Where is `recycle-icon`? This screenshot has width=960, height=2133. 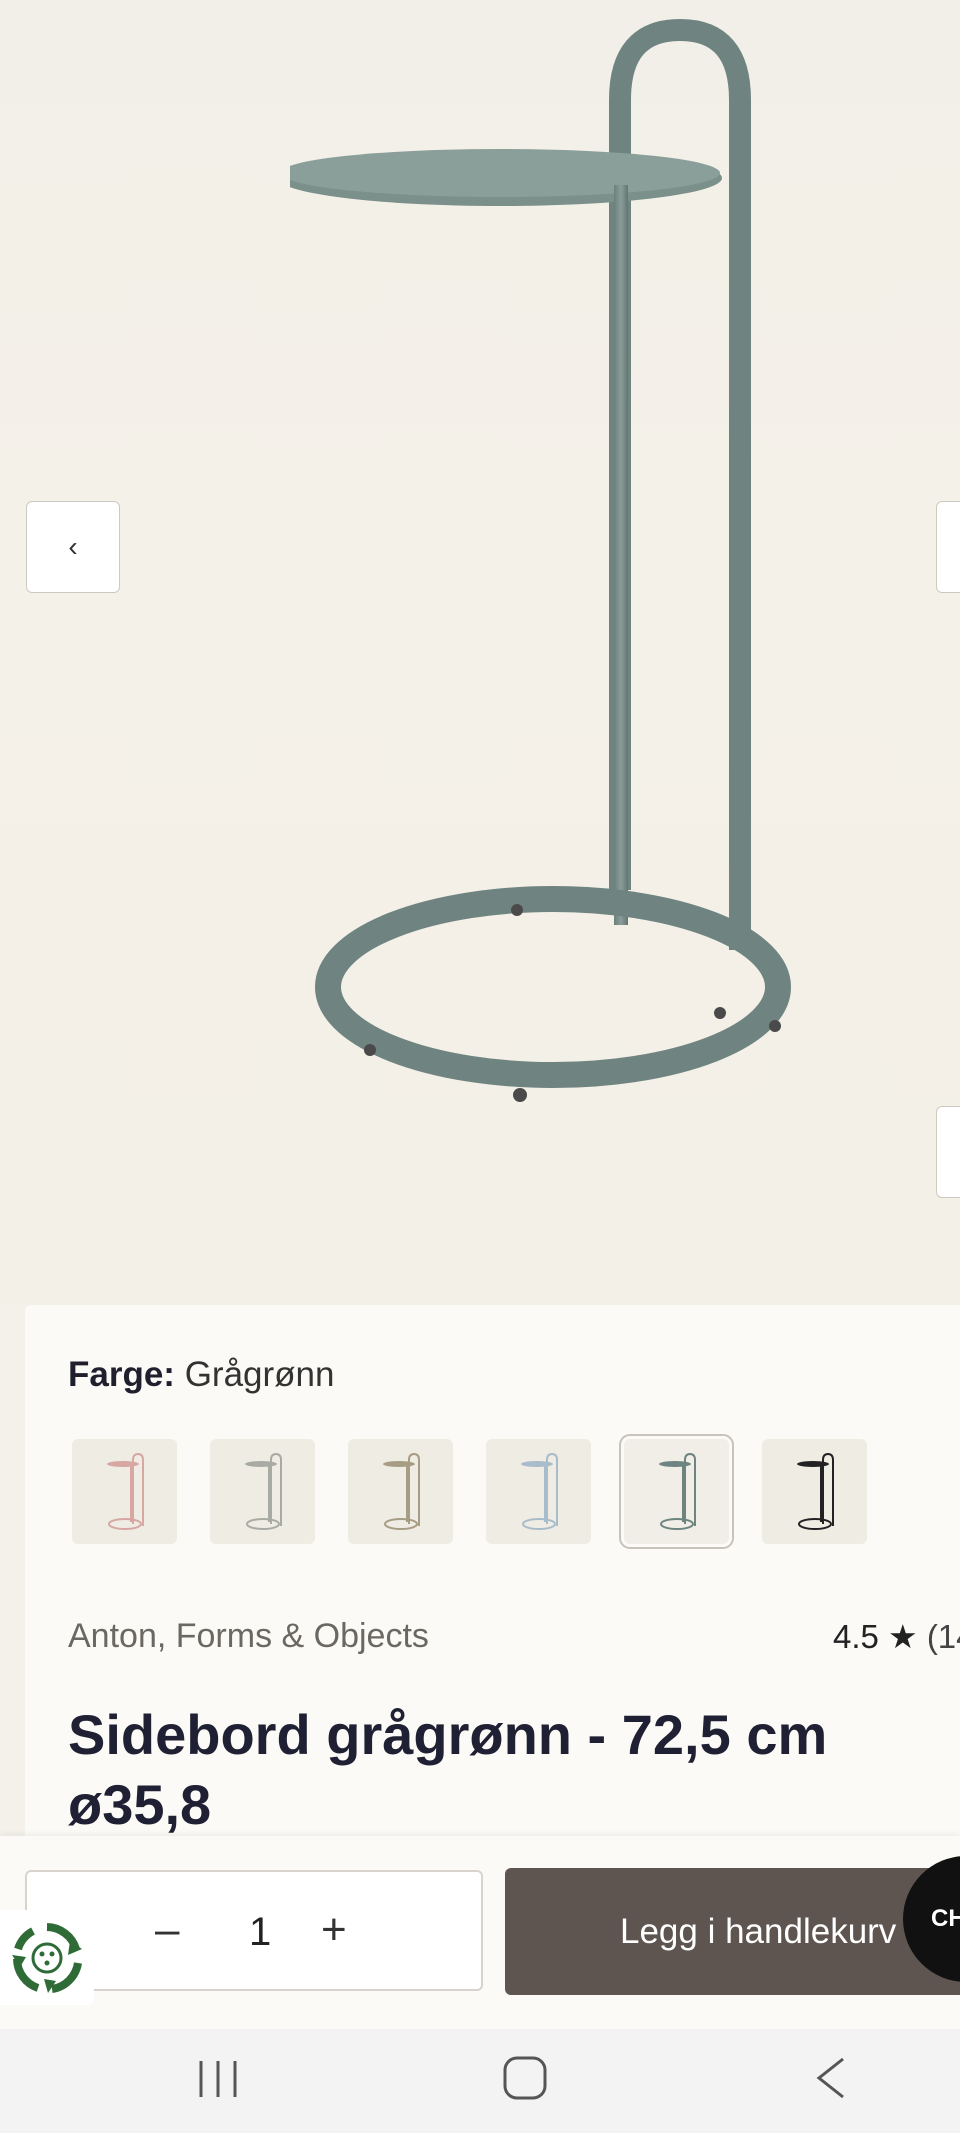
recycle-icon is located at coordinates (47, 1957).